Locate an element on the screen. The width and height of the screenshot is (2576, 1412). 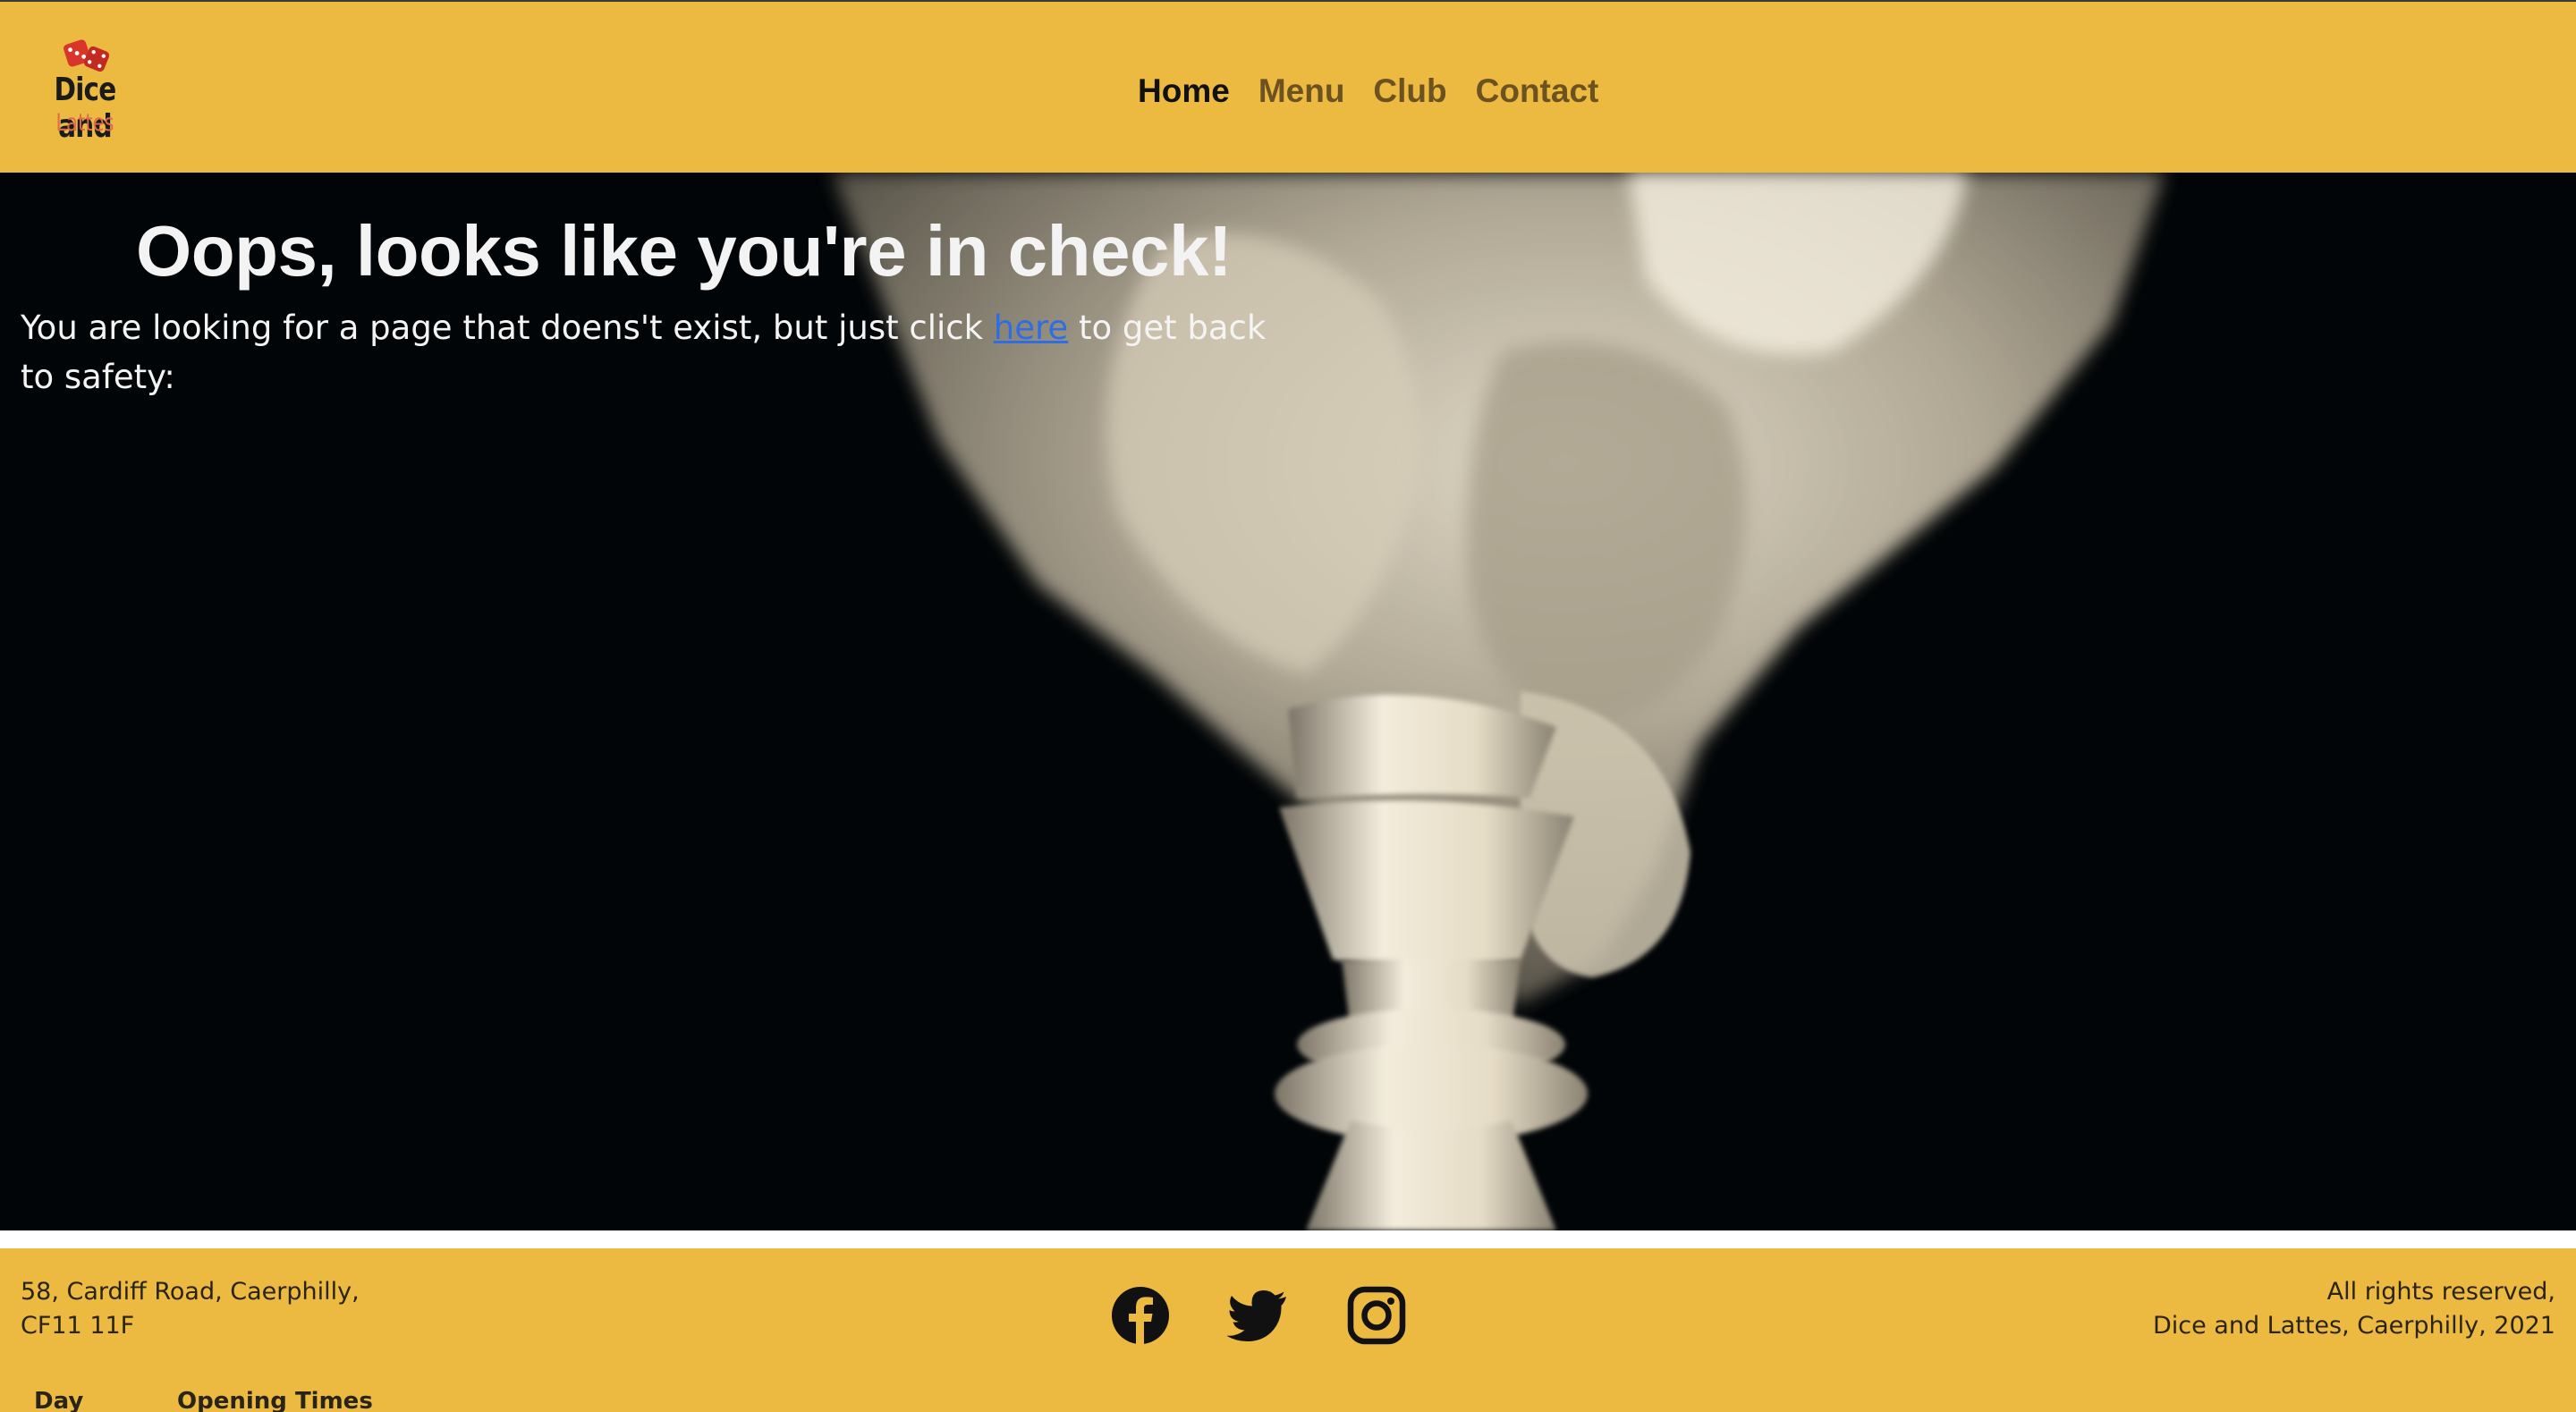
facebook-link is located at coordinates (1140, 1315).